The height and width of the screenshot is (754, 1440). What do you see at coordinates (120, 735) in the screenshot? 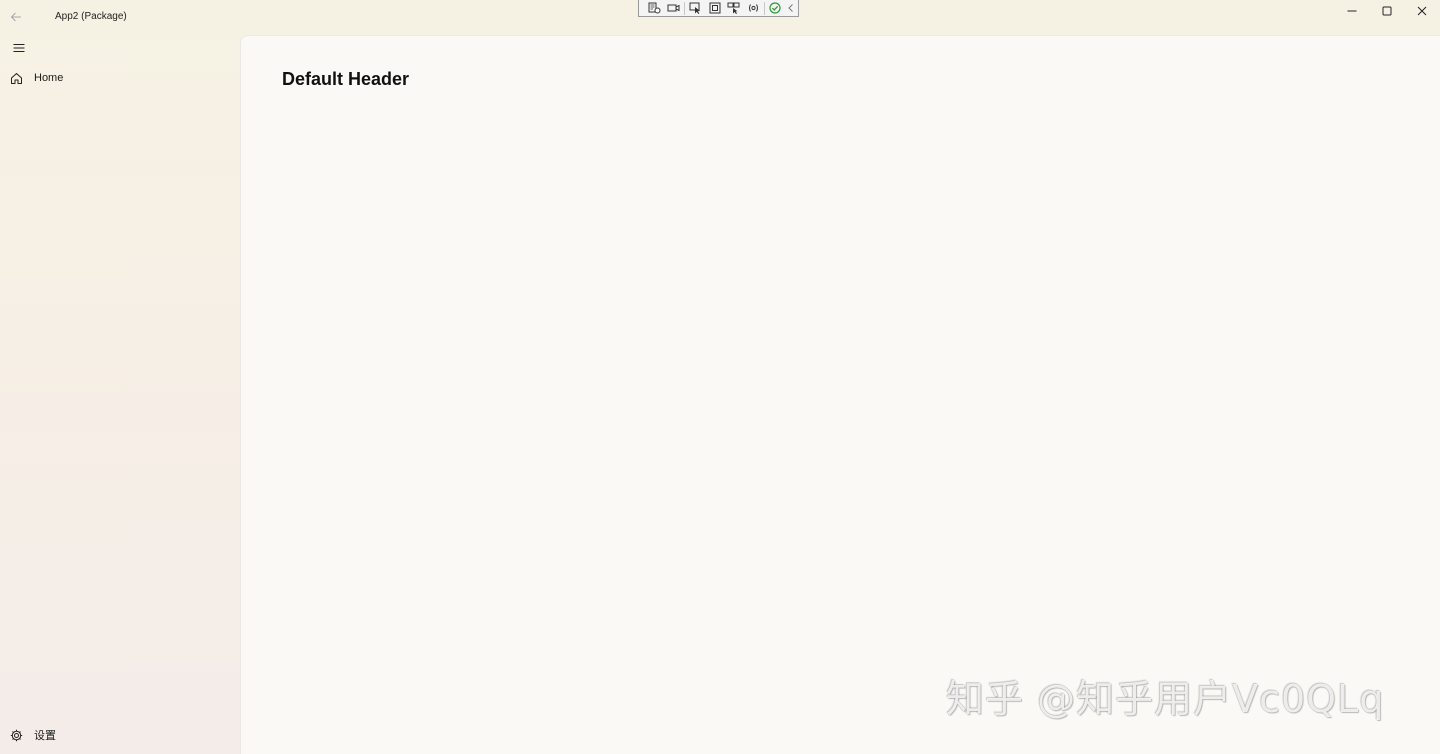
I see `nav-item-settings: 设置` at bounding box center [120, 735].